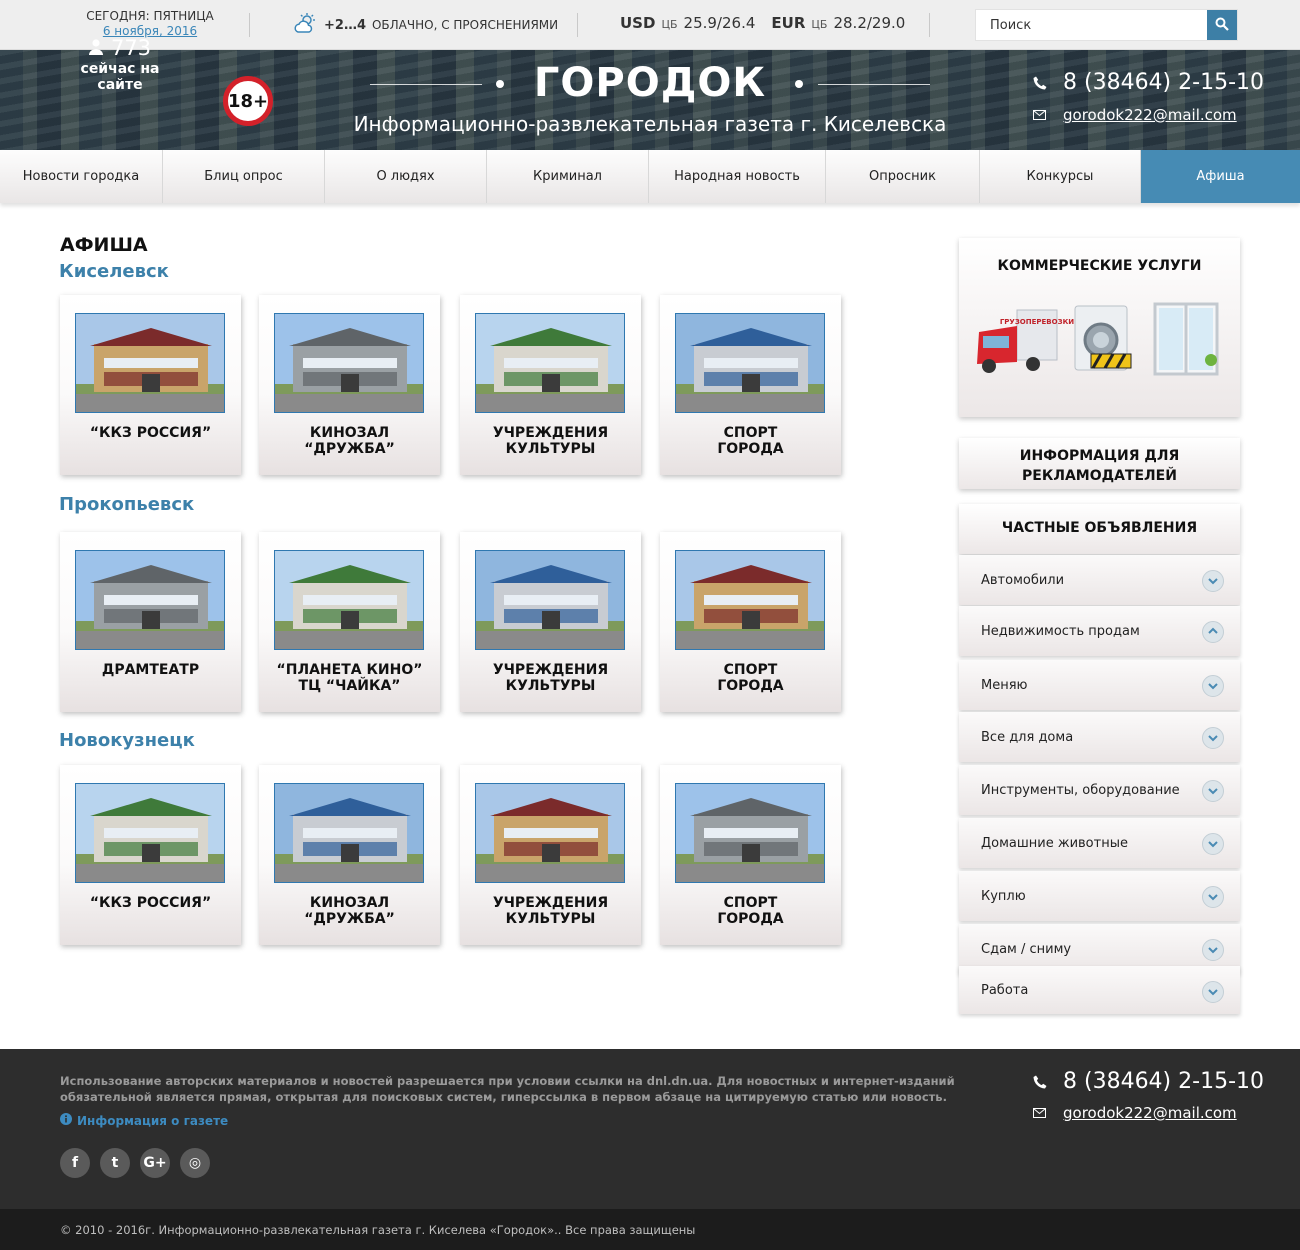  I want to click on classified-category: Автомобили, so click(1099, 580).